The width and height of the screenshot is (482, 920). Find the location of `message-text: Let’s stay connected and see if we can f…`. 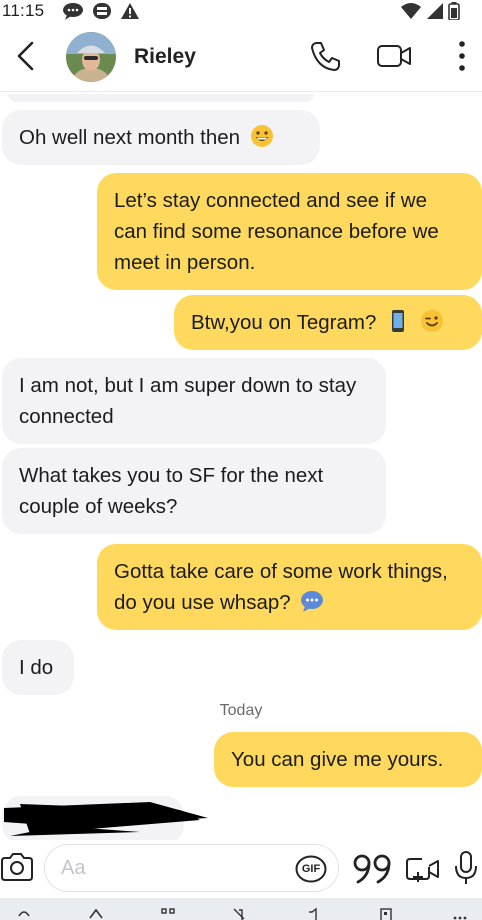

message-text: Let’s stay connected and see if we can f… is located at coordinates (276, 231).